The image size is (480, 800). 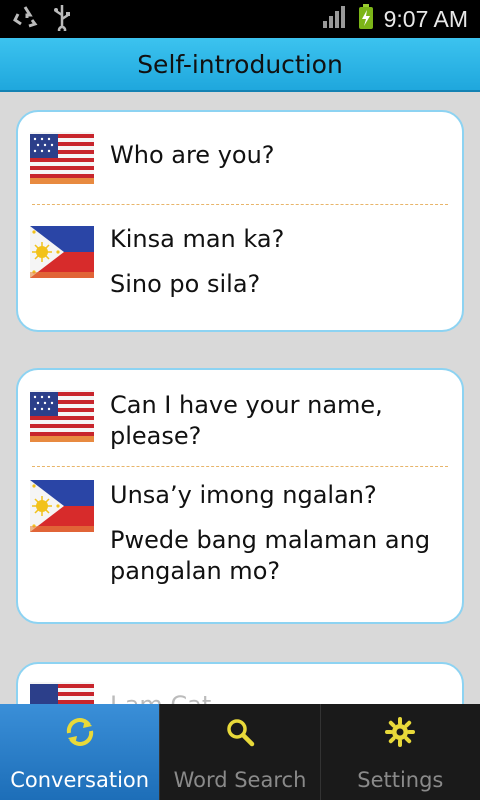 I want to click on gear-icon, so click(x=400, y=732).